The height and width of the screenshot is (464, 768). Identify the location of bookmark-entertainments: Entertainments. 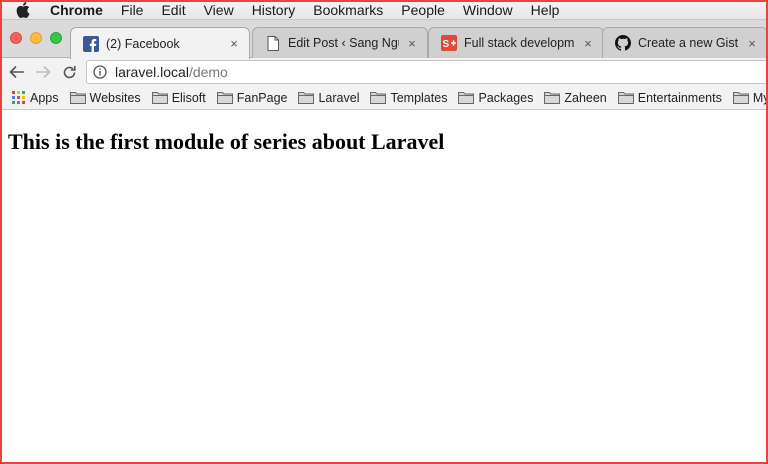
(669, 97).